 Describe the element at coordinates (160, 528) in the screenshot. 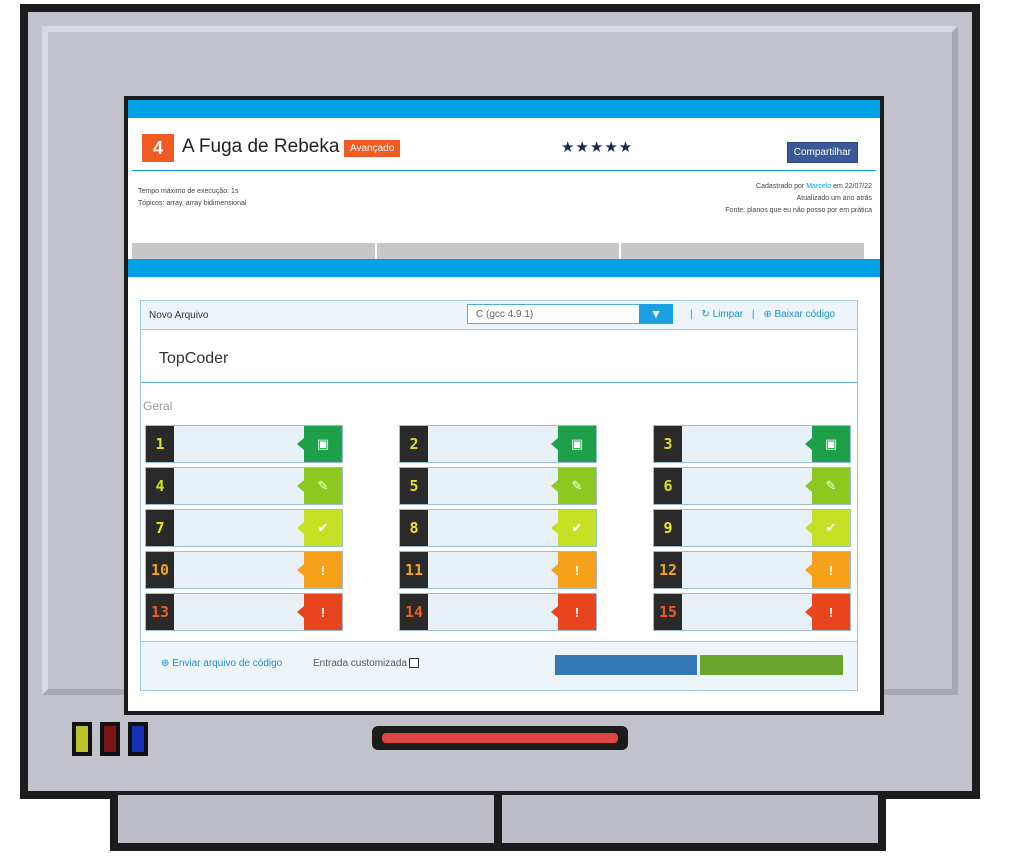

I see `test-case-number: 7` at that location.